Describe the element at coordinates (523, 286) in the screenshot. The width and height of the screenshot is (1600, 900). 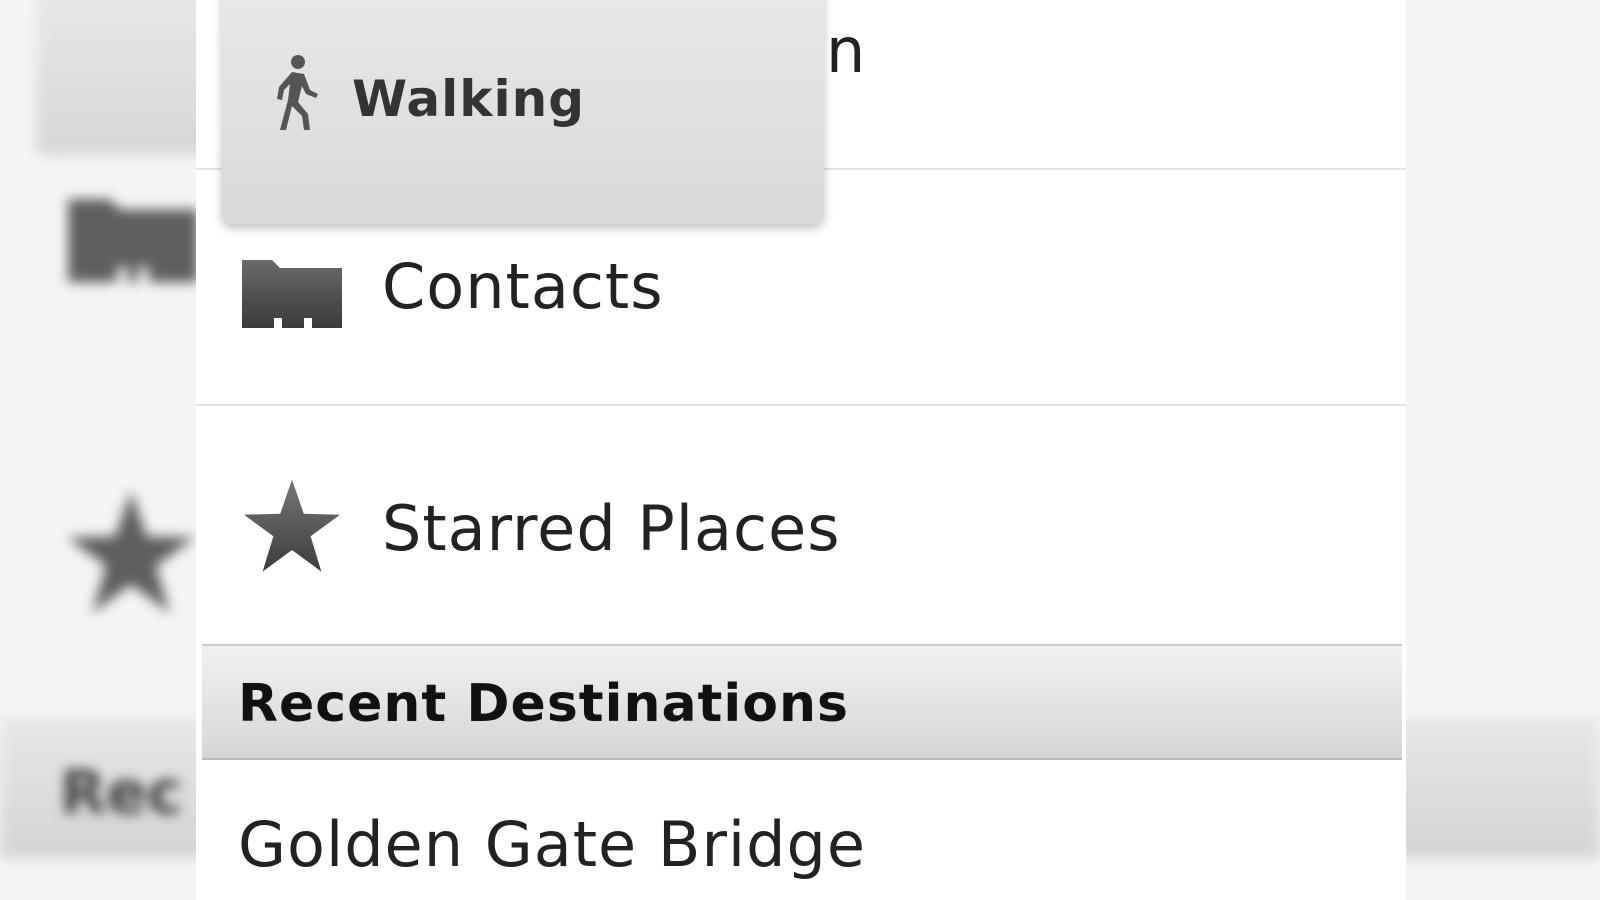
I see `contacts-label: Contacts` at that location.